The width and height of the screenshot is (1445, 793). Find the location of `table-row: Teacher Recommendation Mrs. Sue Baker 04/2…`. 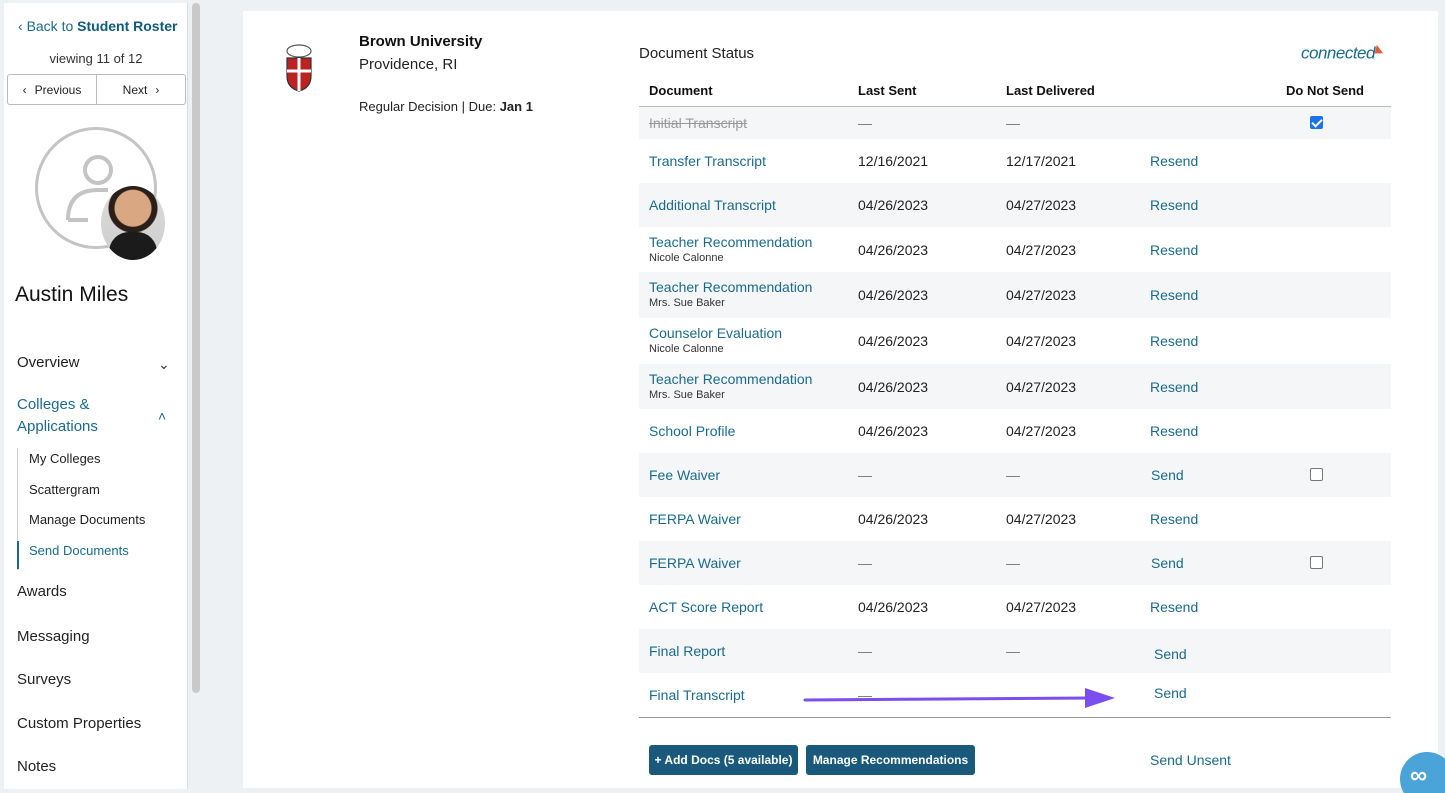

table-row: Teacher Recommendation Mrs. Sue Baker 04/2… is located at coordinates (1015, 295).